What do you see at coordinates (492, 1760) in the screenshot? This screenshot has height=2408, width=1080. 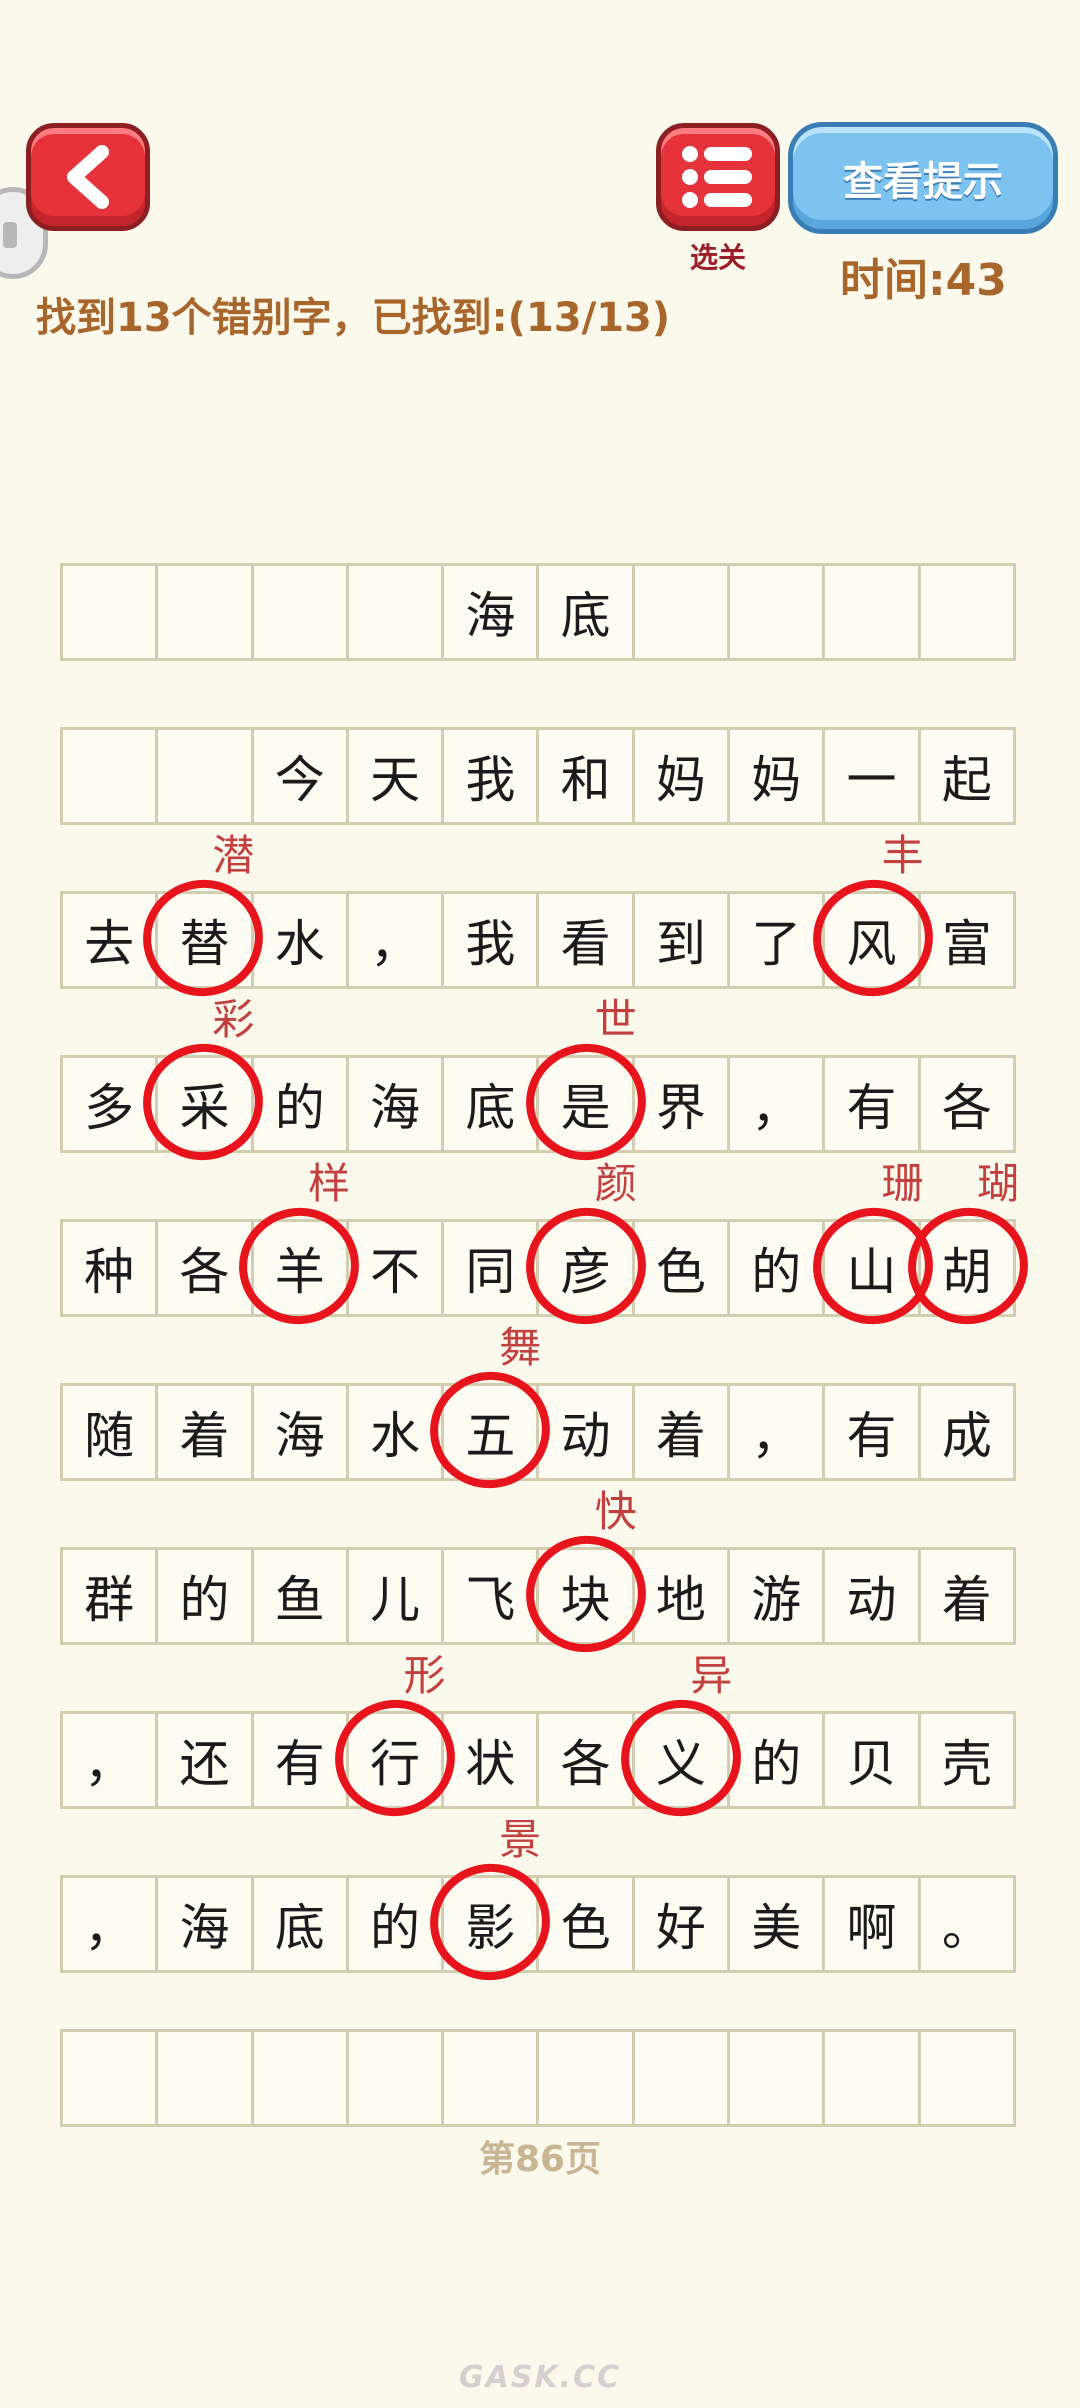 I see `grid-cell: 状` at bounding box center [492, 1760].